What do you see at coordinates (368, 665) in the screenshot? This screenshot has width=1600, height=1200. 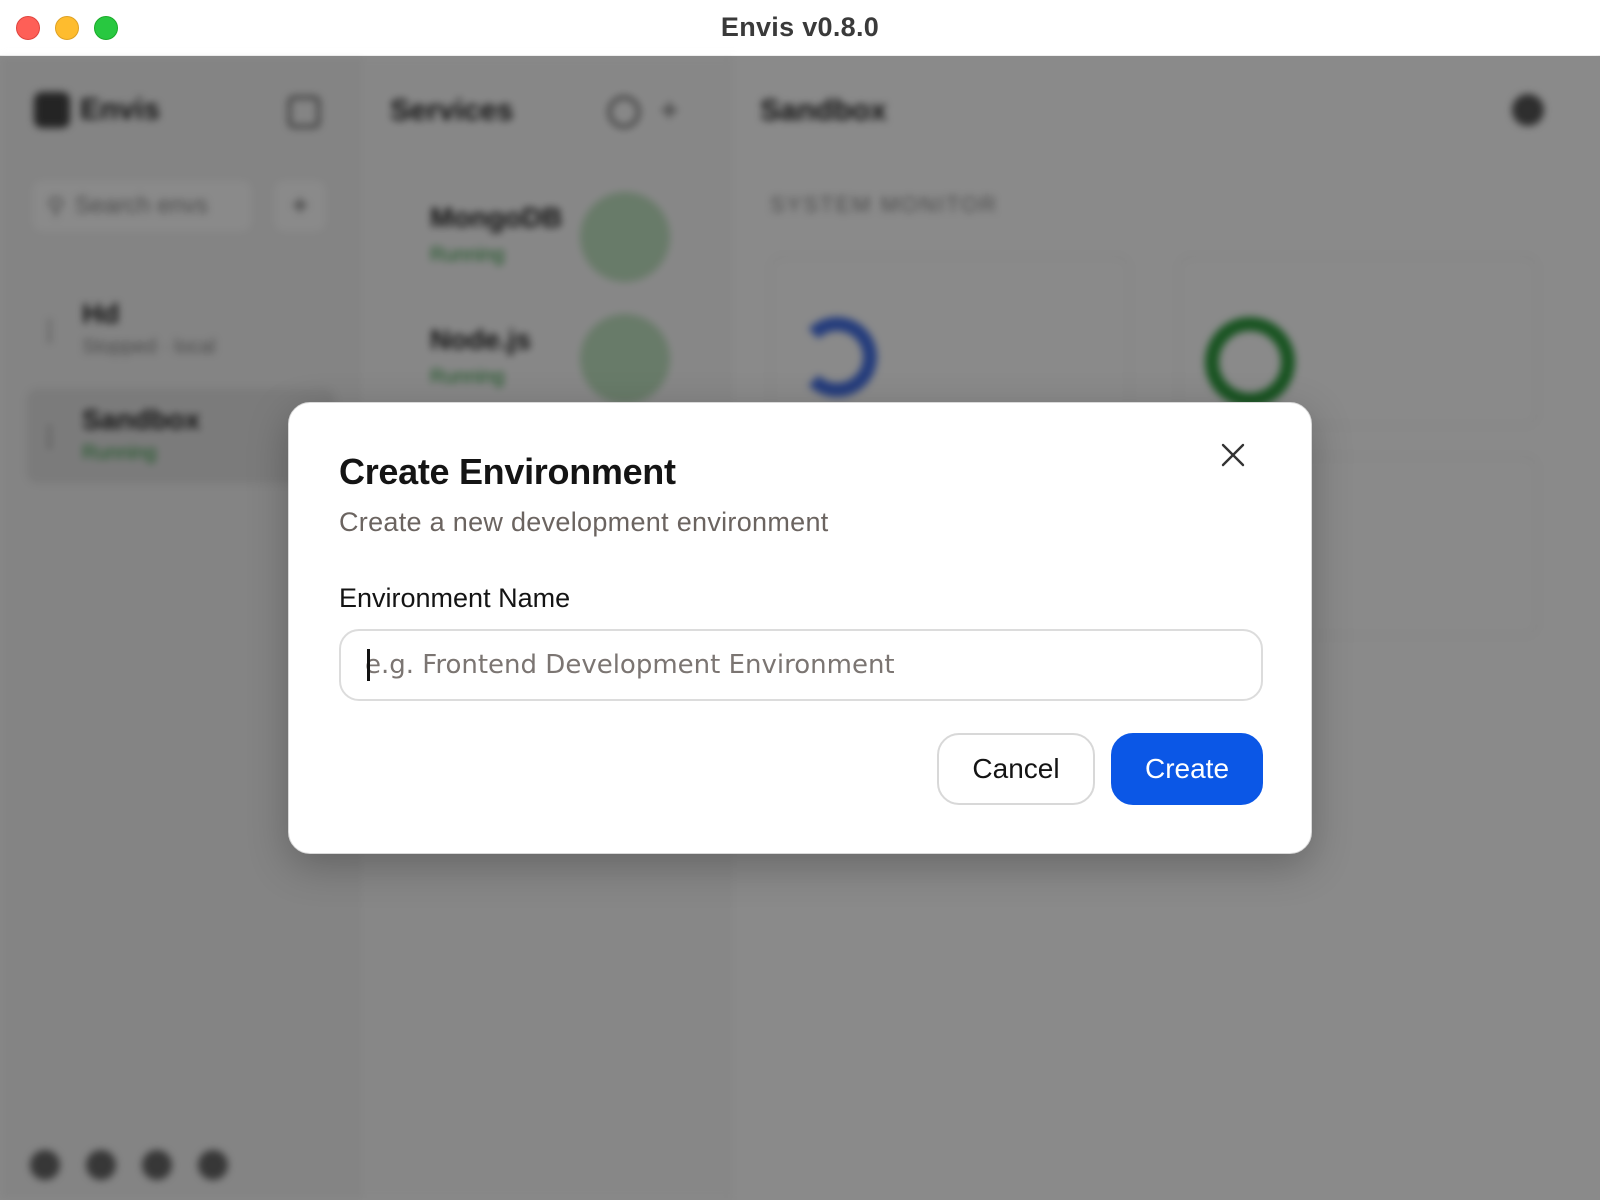 I see `text-caret` at bounding box center [368, 665].